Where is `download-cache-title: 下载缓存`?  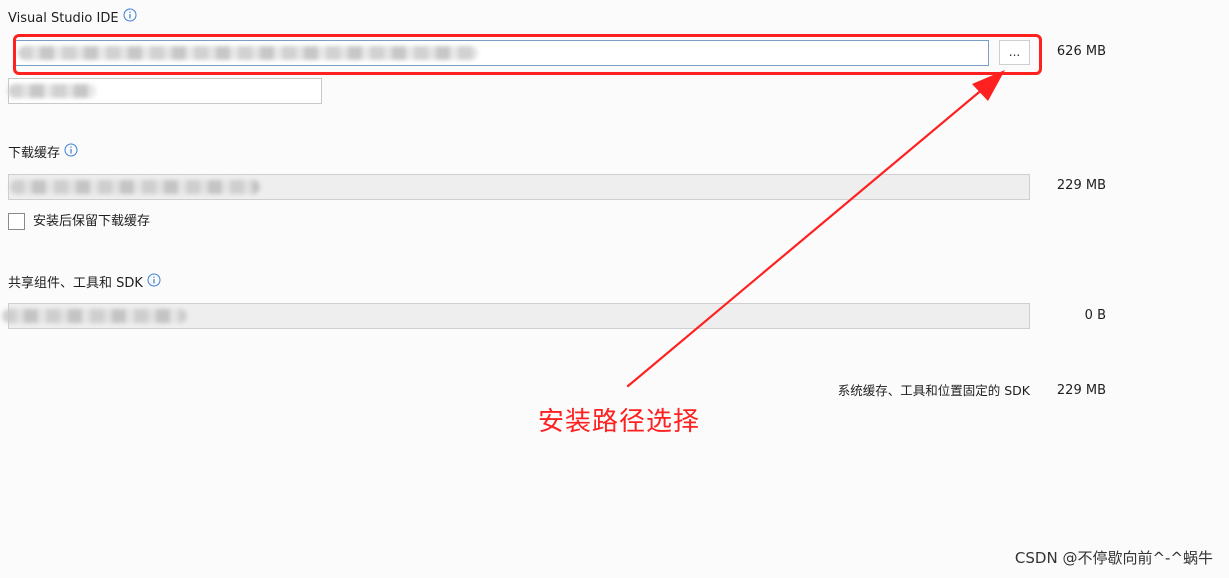 download-cache-title: 下载缓存 is located at coordinates (43, 153).